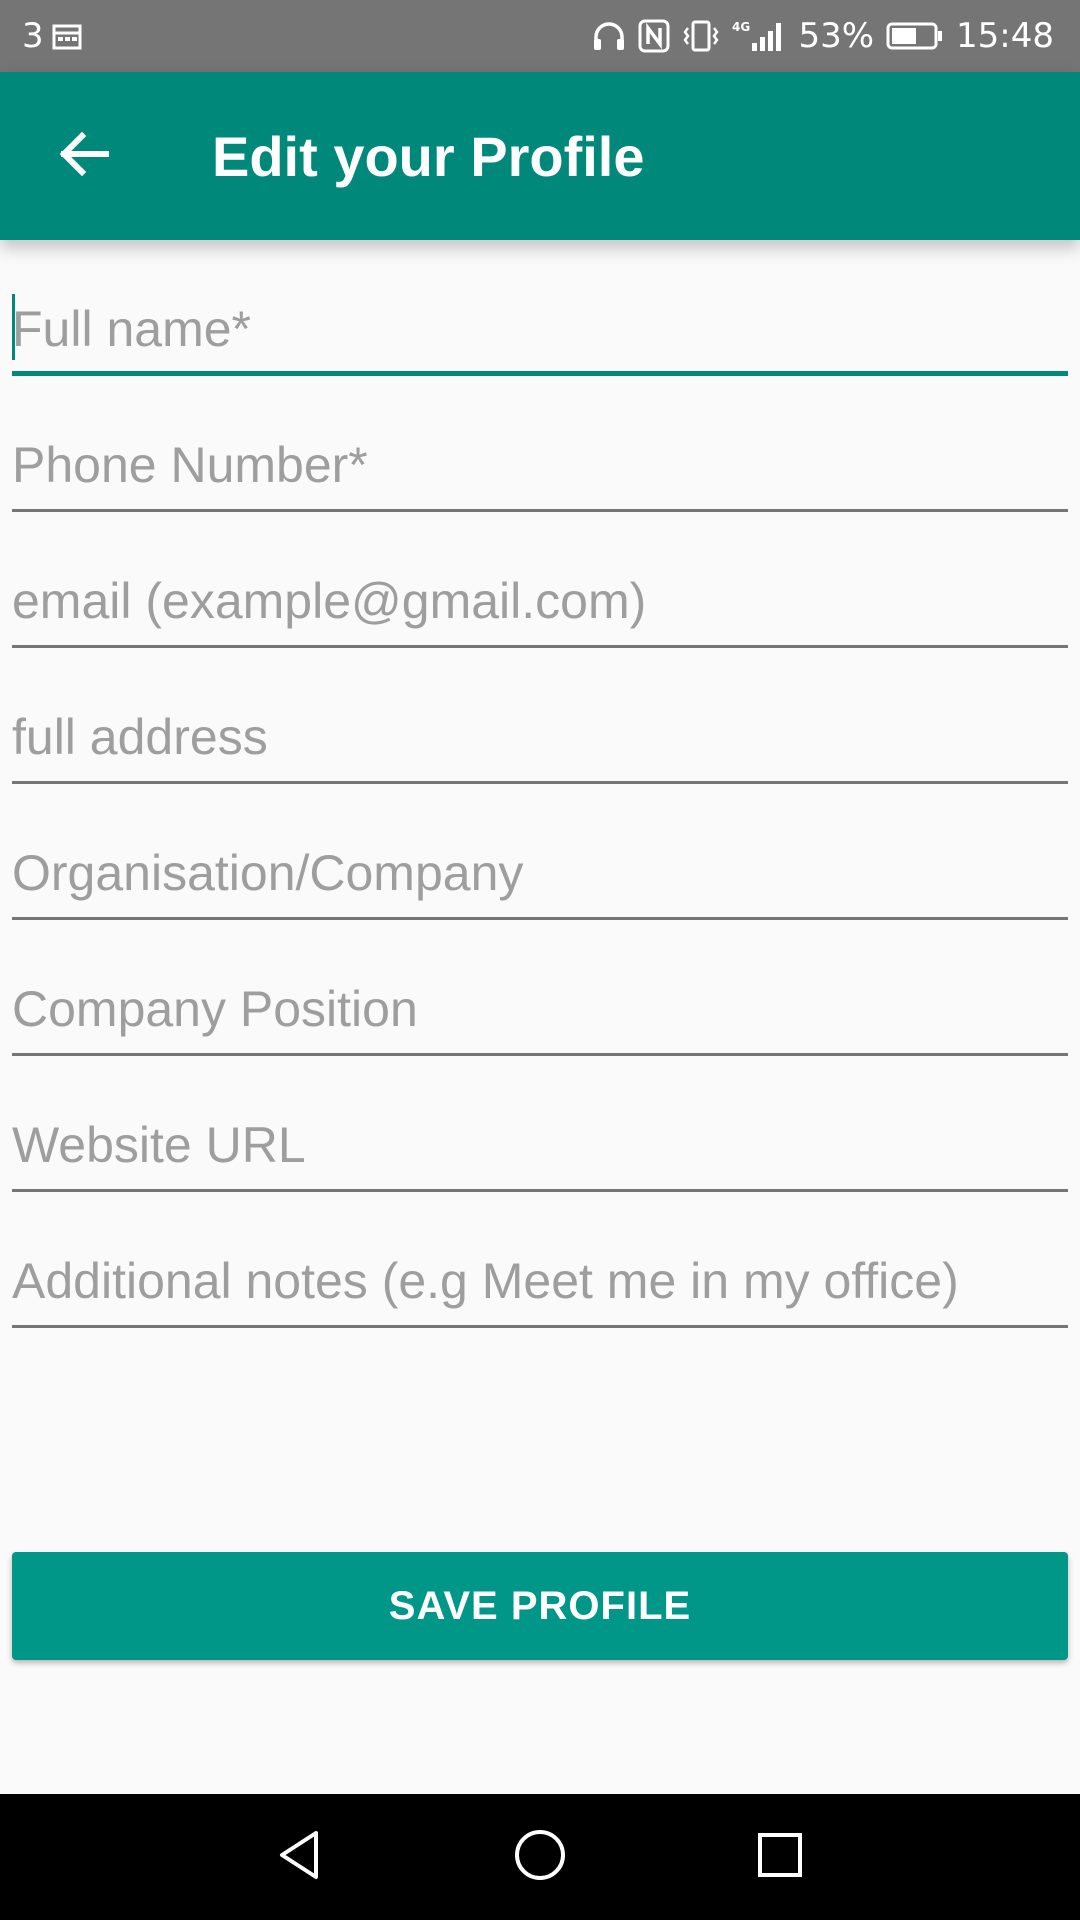  I want to click on nav-back-button, so click(300, 1857).